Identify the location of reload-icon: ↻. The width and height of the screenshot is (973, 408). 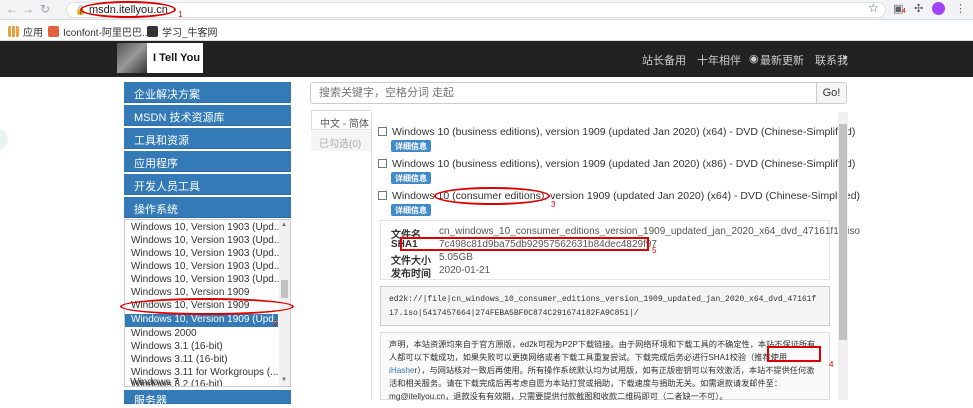
(45, 9).